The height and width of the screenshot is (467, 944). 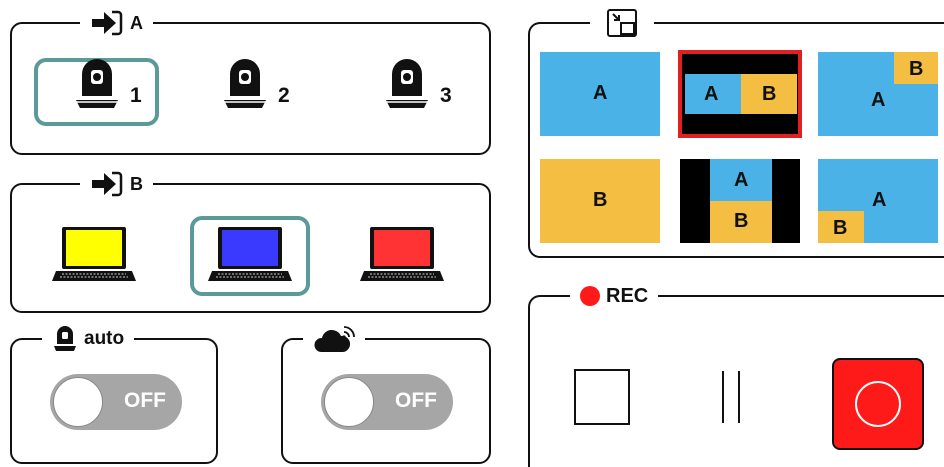 What do you see at coordinates (446, 95) in the screenshot?
I see `camera-3-number: 3` at bounding box center [446, 95].